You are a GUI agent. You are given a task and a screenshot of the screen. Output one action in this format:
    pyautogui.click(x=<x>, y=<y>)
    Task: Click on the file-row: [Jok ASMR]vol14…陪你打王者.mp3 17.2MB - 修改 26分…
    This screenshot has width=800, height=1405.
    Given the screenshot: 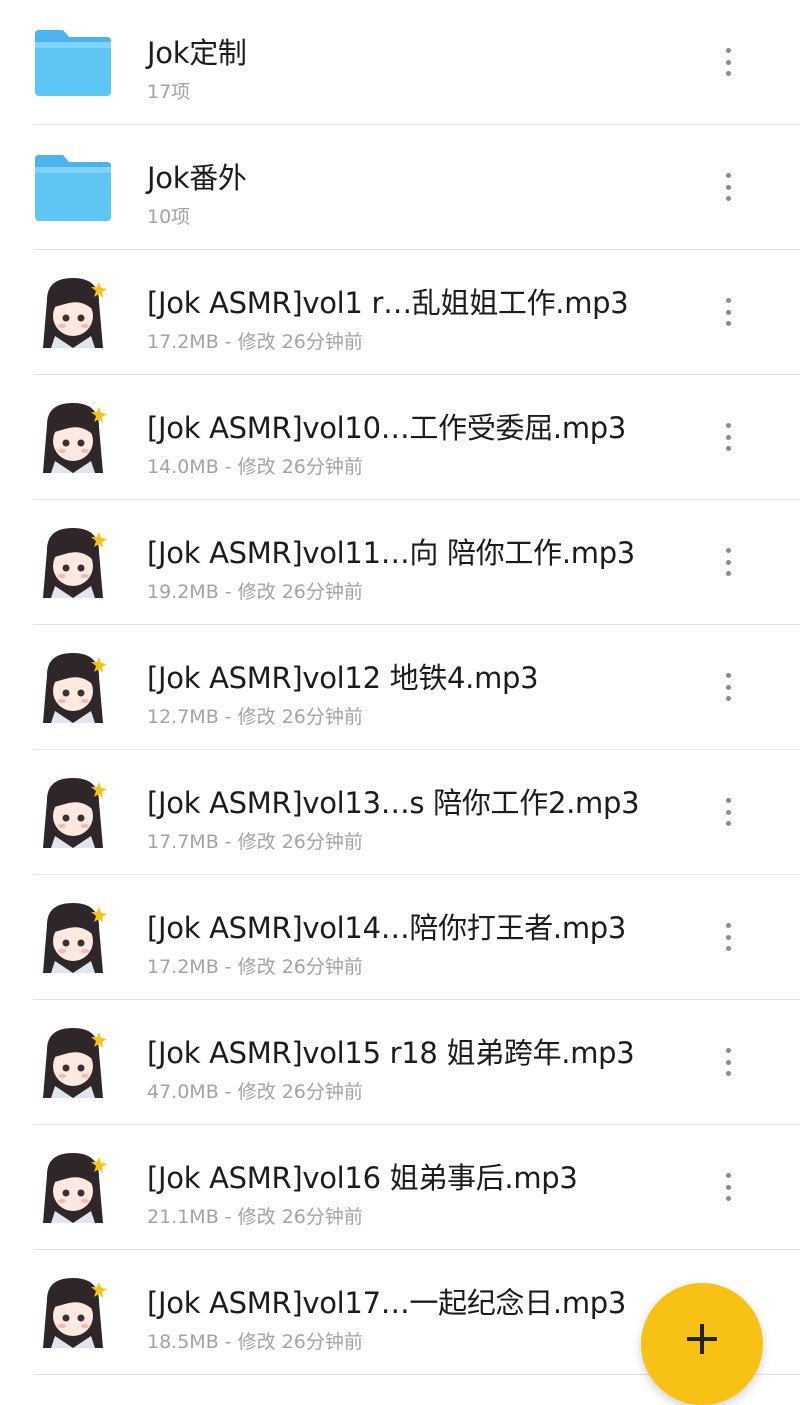 What is the action you would take?
    pyautogui.click(x=416, y=937)
    